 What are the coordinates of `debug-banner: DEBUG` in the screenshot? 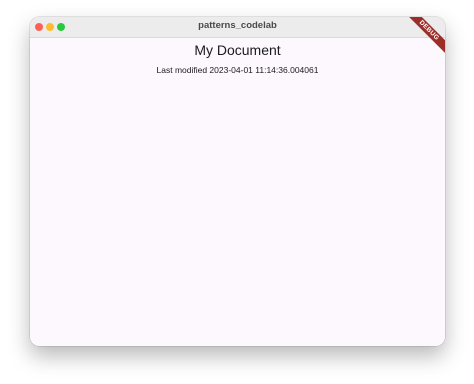 It's located at (423, 38).